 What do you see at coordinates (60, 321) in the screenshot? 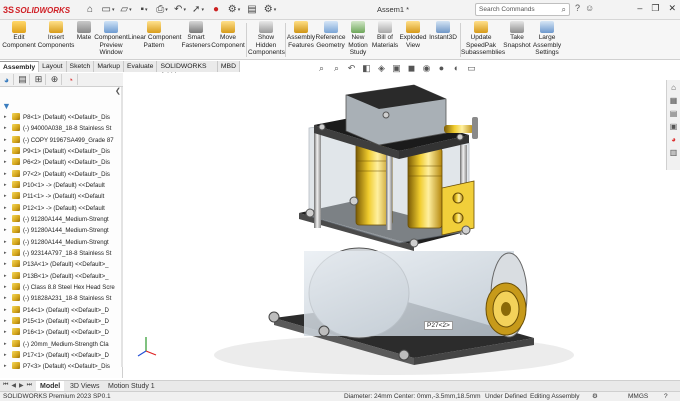
I see `tree-item: ▸ P15<1> (Default) <<Default>_D` at bounding box center [60, 321].